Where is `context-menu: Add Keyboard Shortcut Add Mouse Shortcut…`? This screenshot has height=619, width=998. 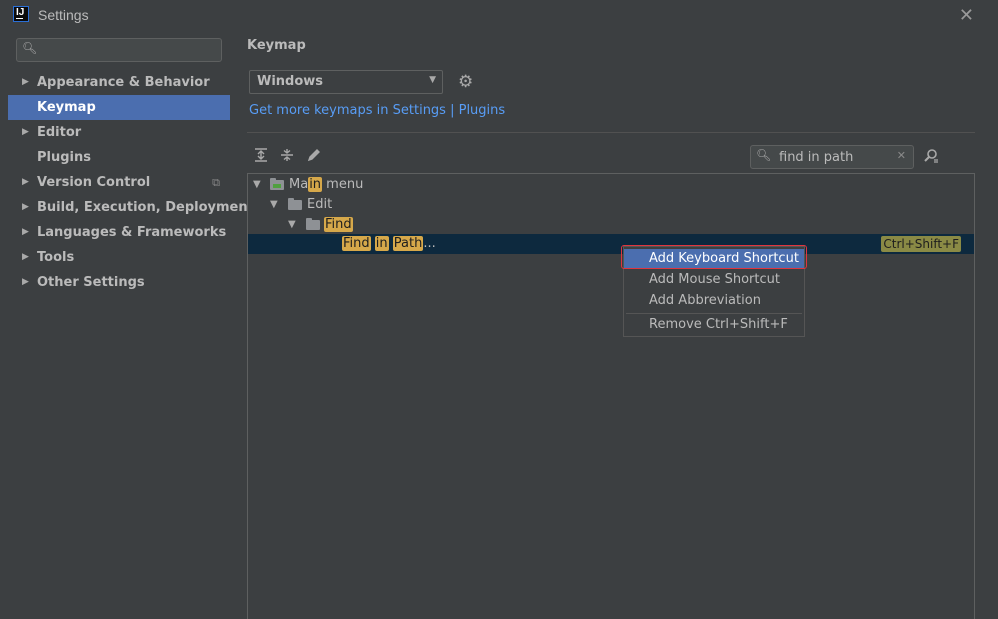 context-menu: Add Keyboard Shortcut Add Mouse Shortcut… is located at coordinates (714, 291).